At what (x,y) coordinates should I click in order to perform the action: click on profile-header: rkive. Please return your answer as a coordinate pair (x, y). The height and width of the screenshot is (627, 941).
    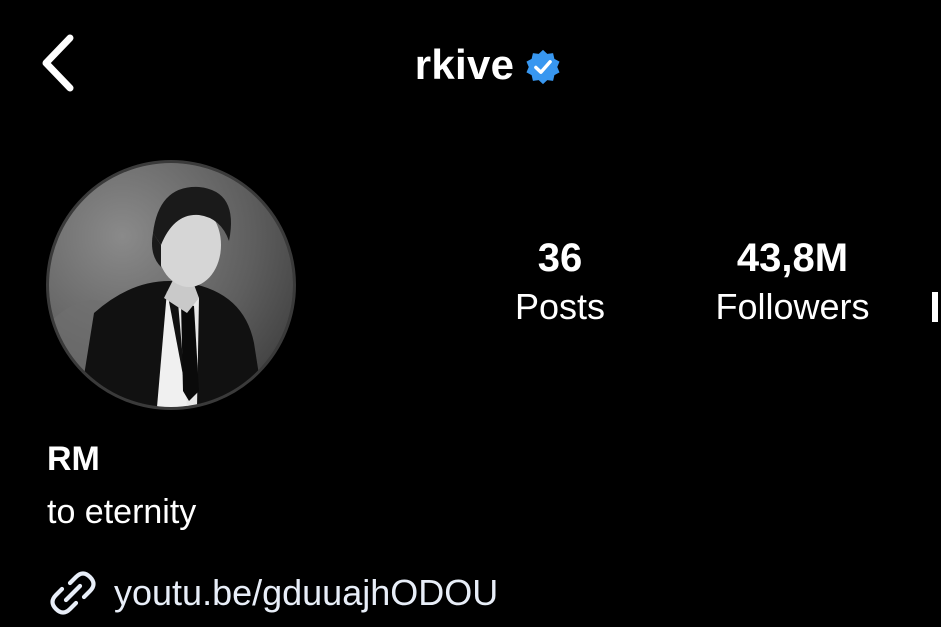
    Looking at the image, I should click on (470, 65).